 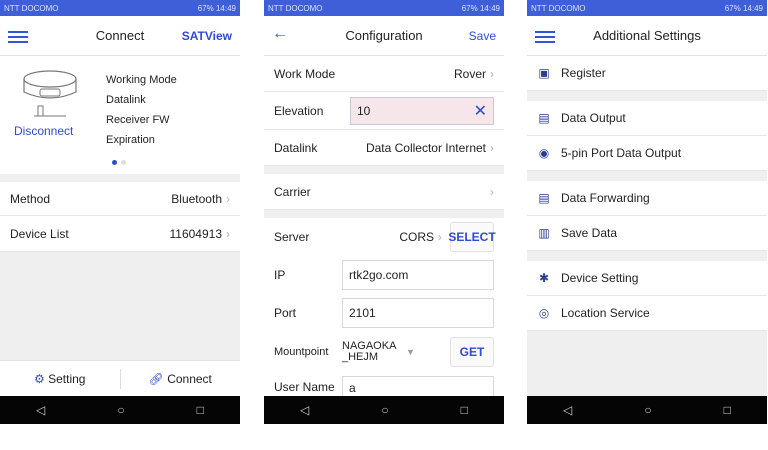 What do you see at coordinates (384, 237) in the screenshot?
I see `server-row: Server CORS › SELECT` at bounding box center [384, 237].